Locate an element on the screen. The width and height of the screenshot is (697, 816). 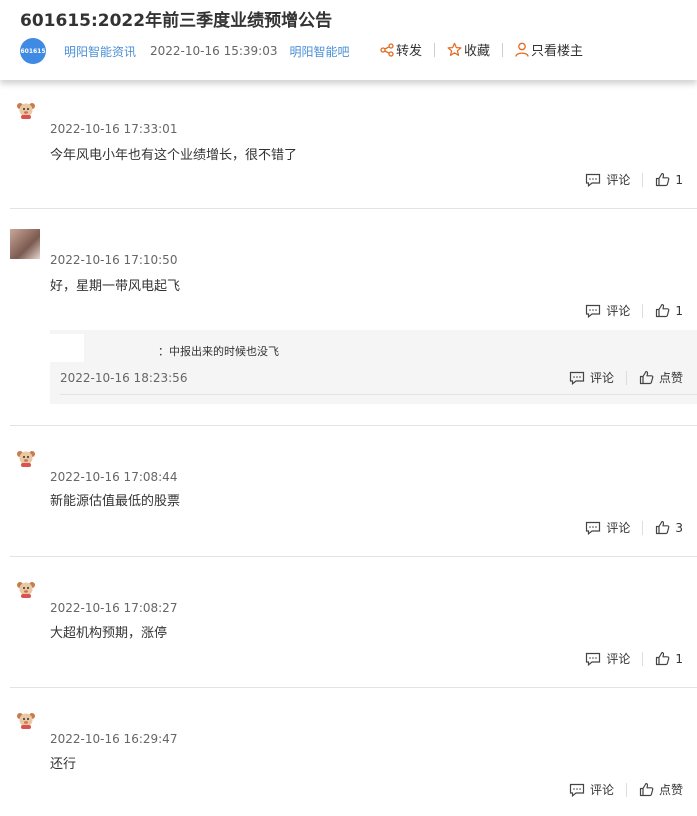
comment-item: 2022-10-16 17:08:27 大超机构预期，涨停 评论 1 is located at coordinates (353, 630).